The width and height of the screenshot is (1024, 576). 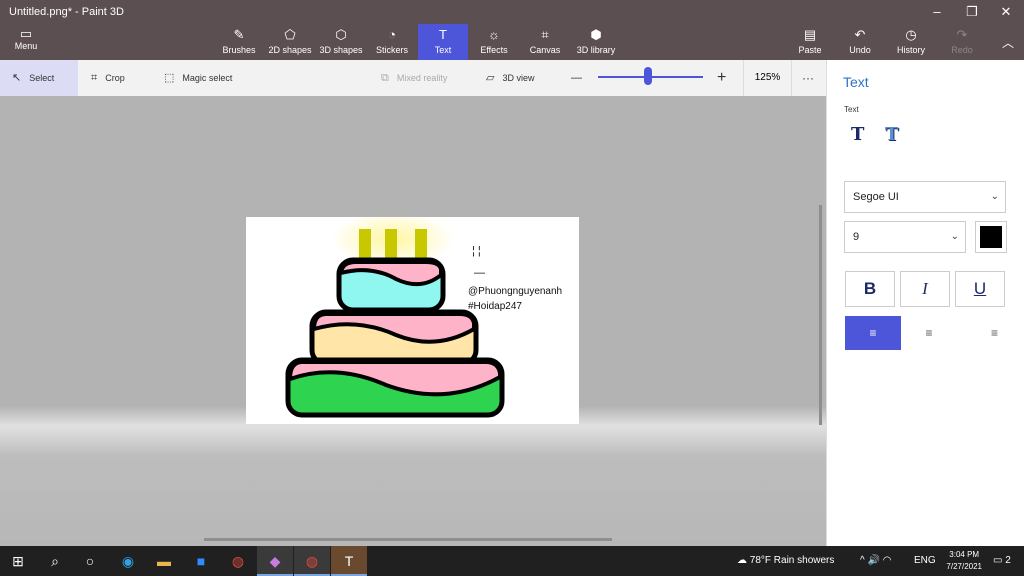 I want to click on zoom-icon: ■, so click(x=201, y=561).